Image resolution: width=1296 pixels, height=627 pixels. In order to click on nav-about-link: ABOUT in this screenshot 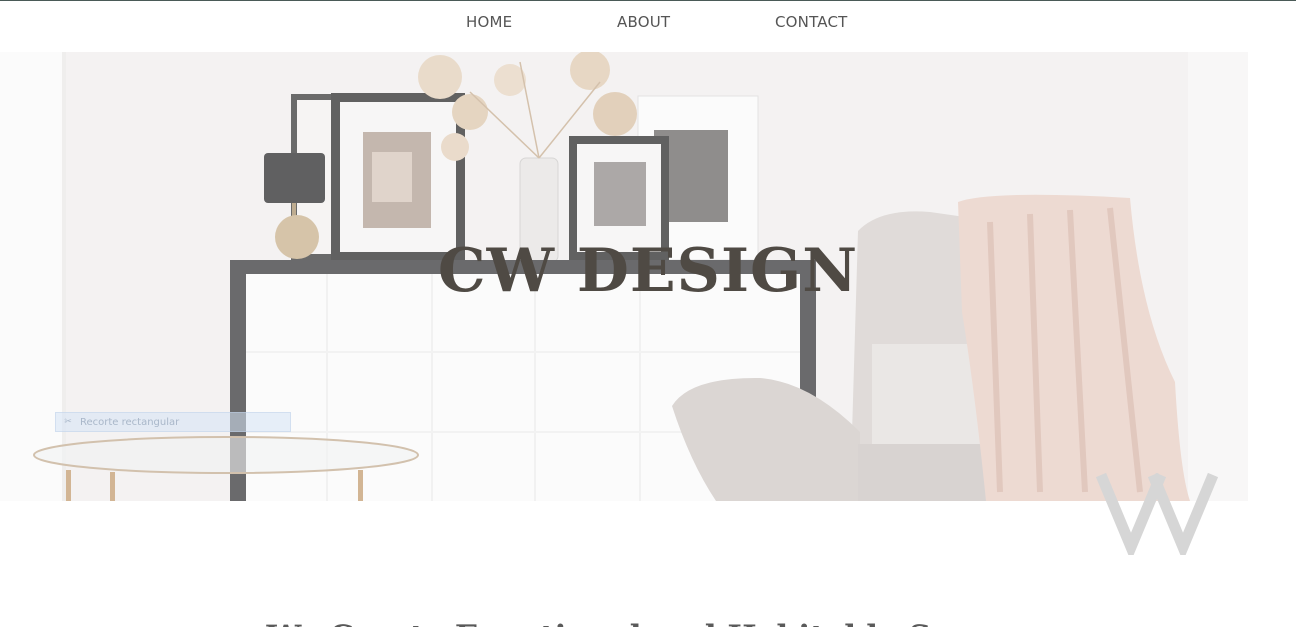, I will do `click(643, 22)`.